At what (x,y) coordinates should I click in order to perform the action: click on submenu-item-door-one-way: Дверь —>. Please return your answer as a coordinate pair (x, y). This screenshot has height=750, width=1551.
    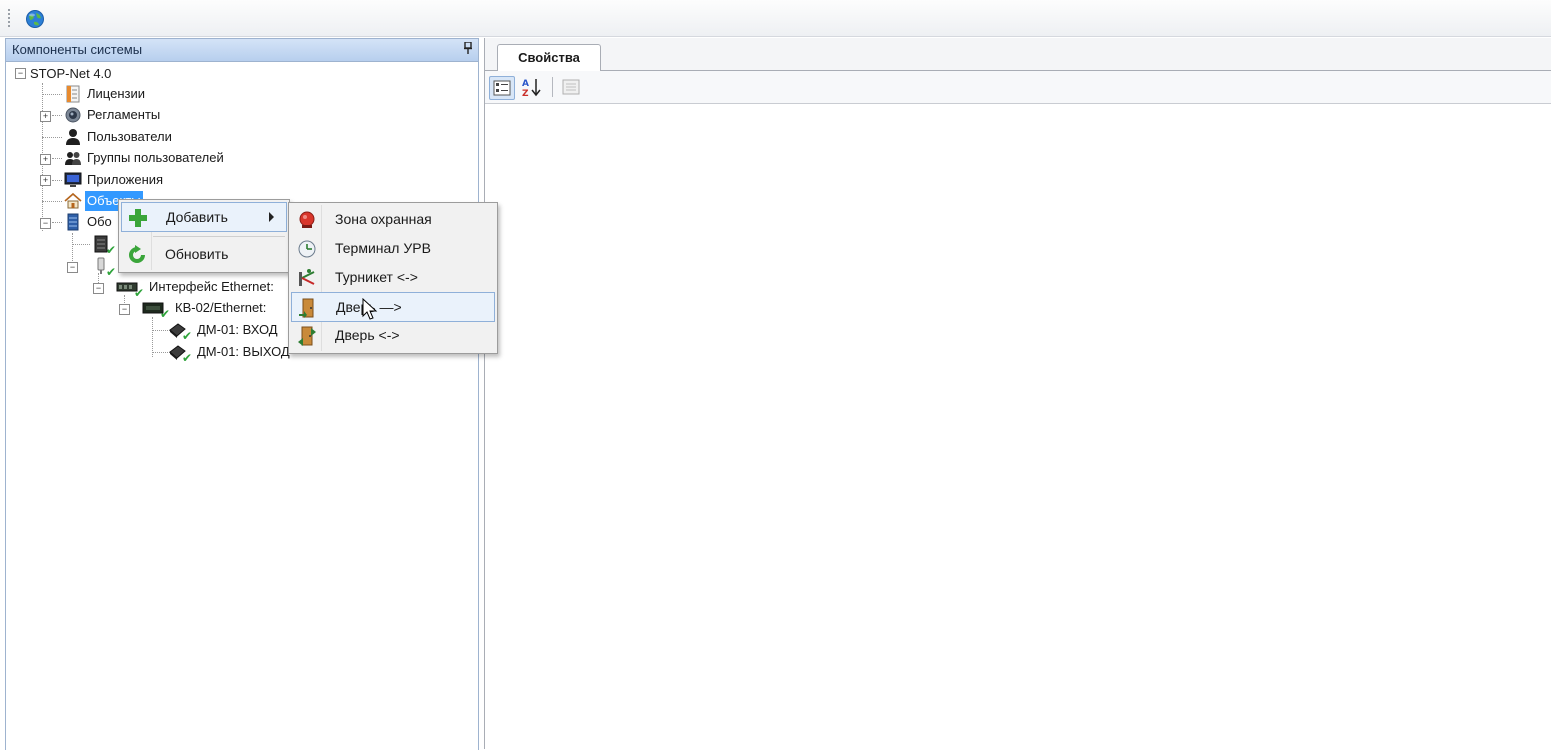
    Looking at the image, I should click on (393, 307).